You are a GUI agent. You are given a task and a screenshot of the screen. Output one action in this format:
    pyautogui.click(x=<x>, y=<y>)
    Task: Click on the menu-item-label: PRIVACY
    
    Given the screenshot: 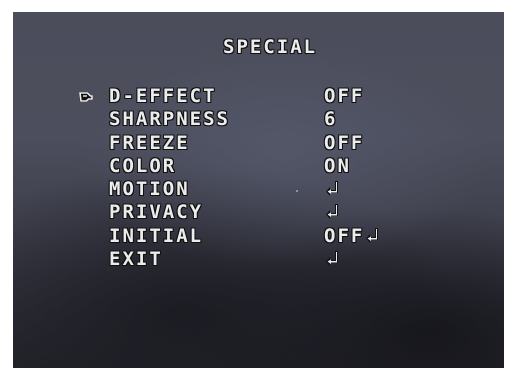 What is the action you would take?
    pyautogui.click(x=156, y=212)
    